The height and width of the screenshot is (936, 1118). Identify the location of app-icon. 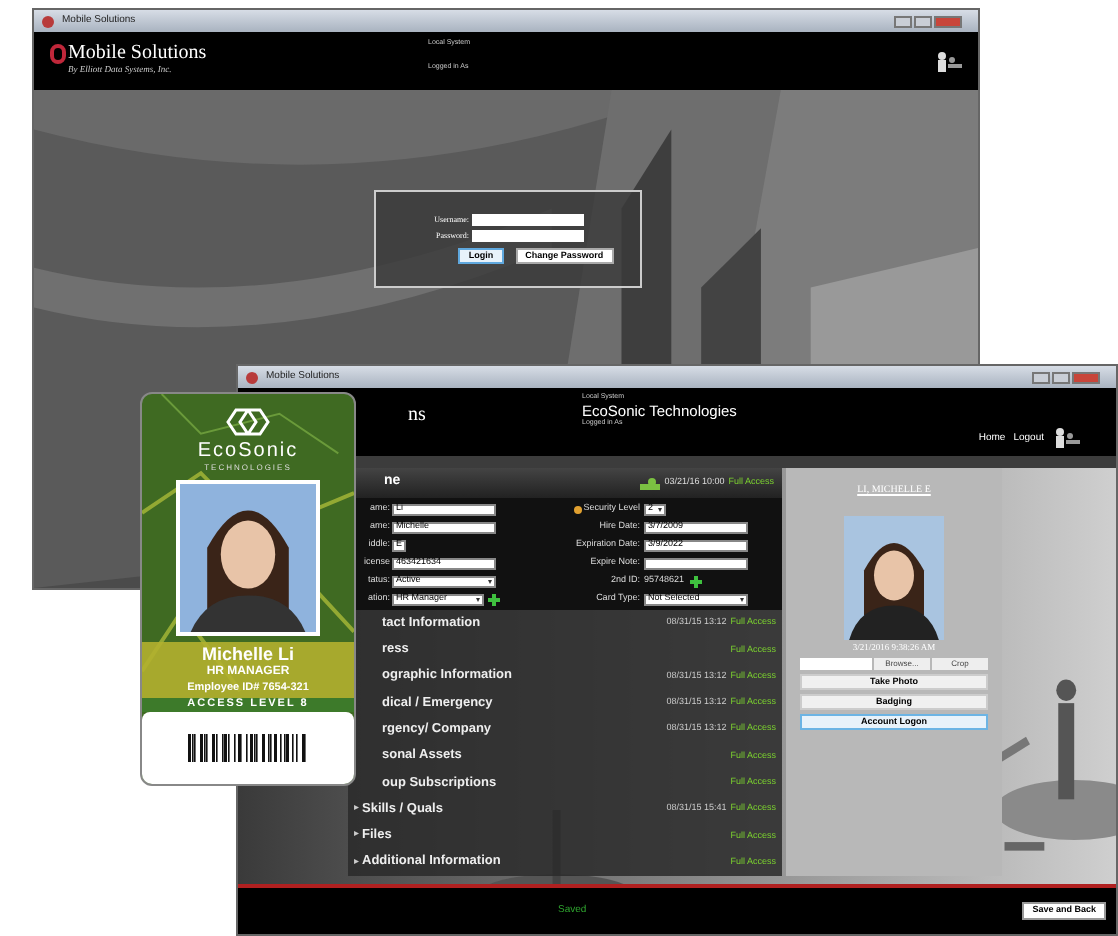
(48, 21).